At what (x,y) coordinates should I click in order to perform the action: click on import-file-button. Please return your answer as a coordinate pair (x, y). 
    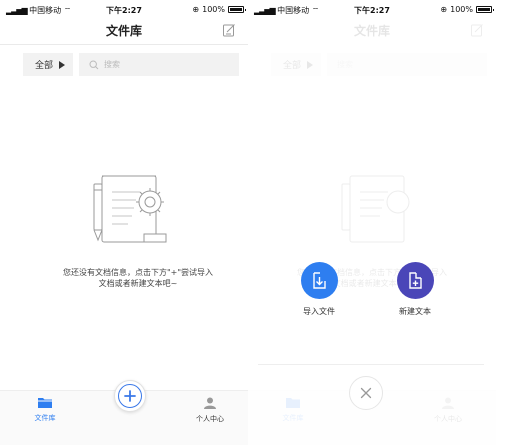
    Looking at the image, I should click on (319, 280).